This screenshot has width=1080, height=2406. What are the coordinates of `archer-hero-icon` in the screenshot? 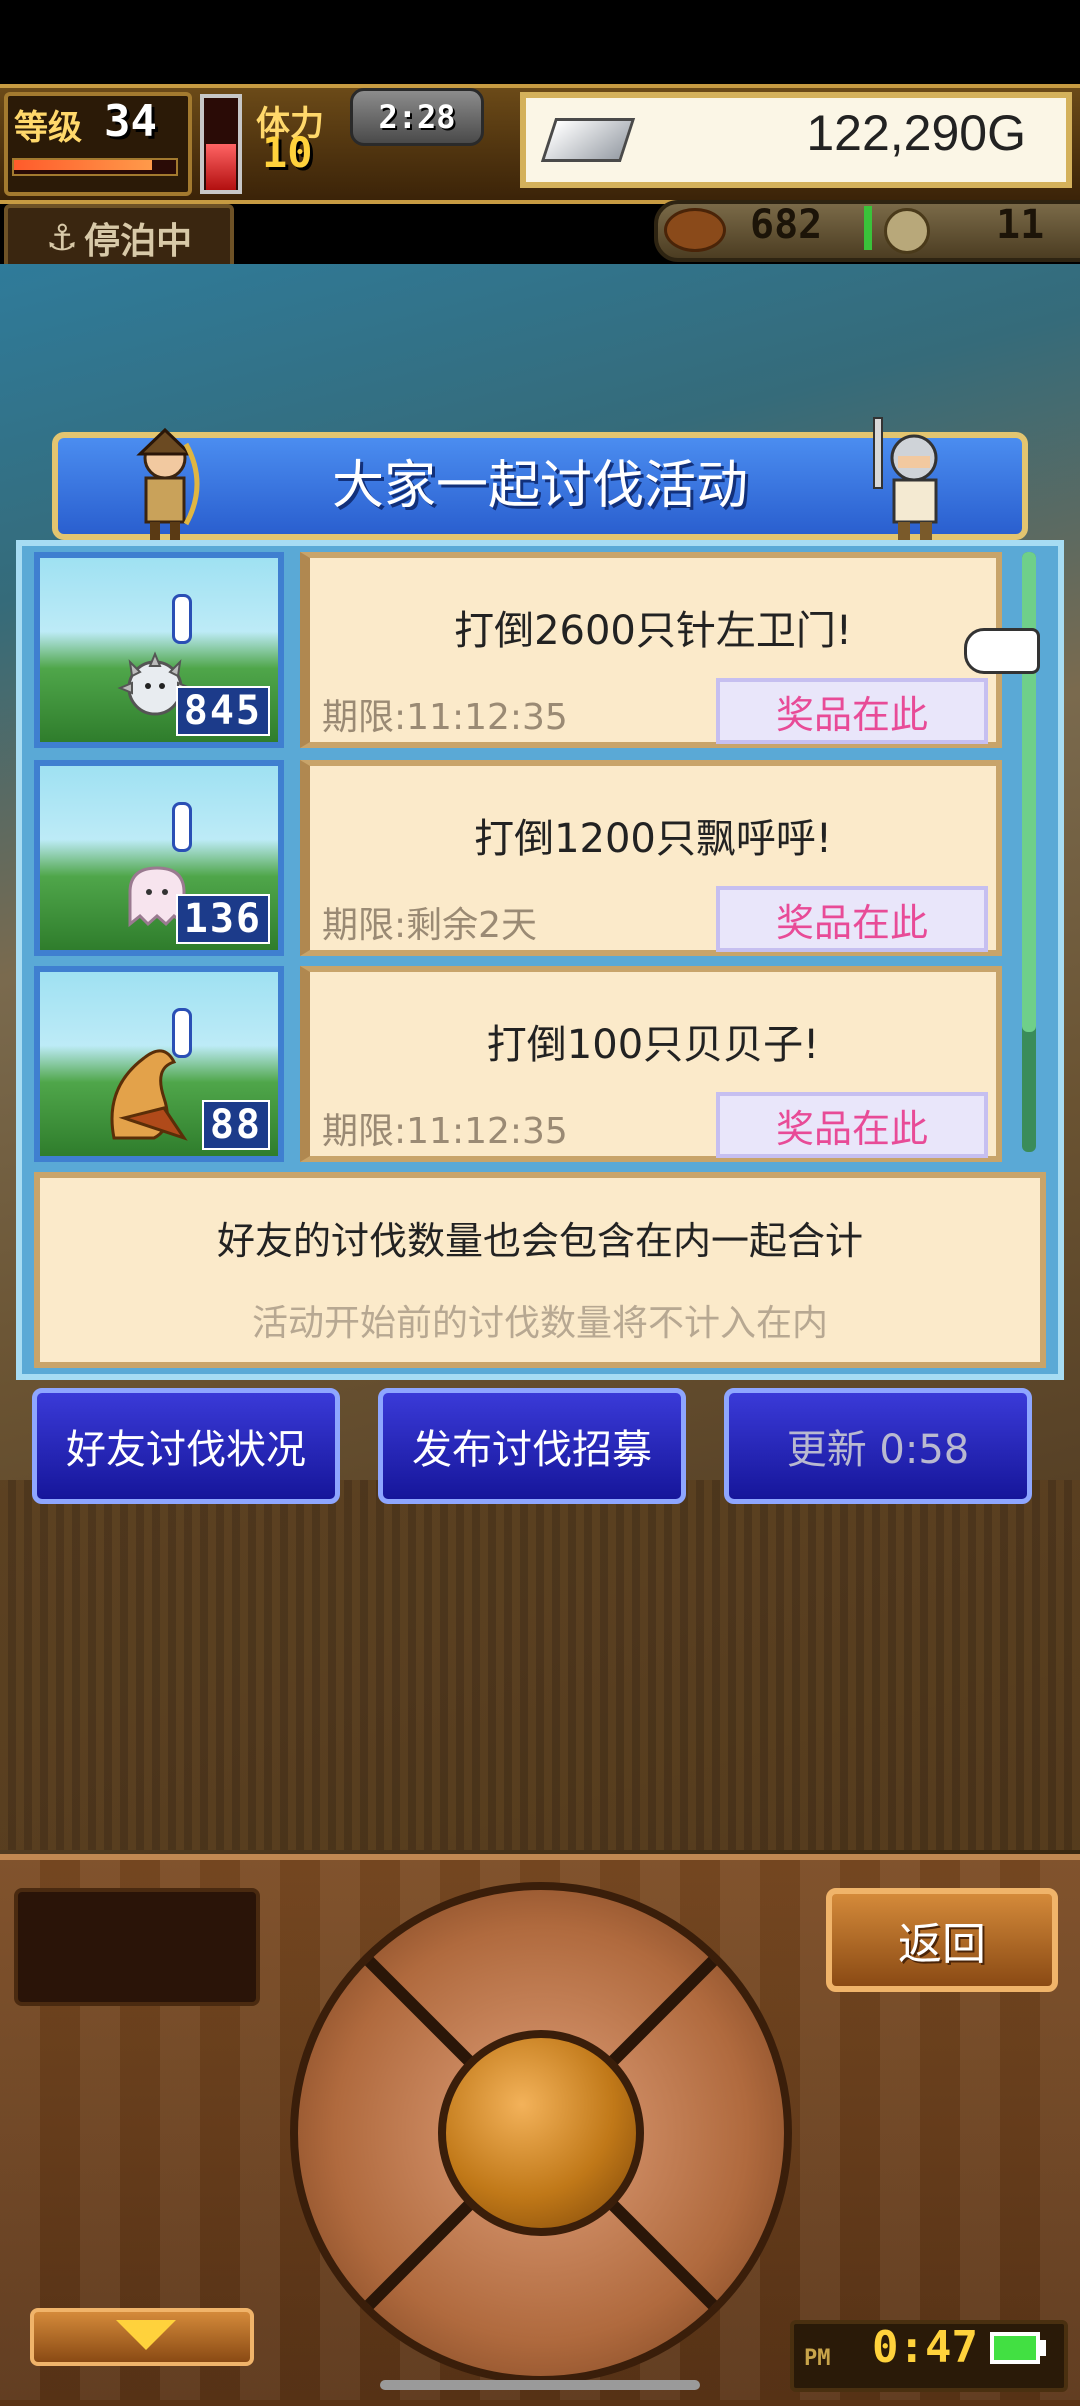 It's located at (168, 483).